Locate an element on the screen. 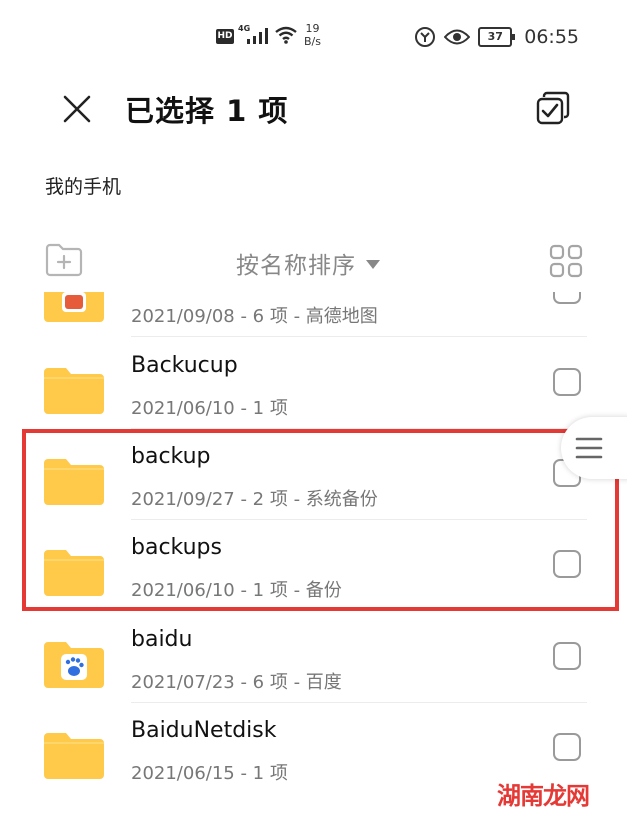  sort-label: 按名称排序 is located at coordinates (296, 266).